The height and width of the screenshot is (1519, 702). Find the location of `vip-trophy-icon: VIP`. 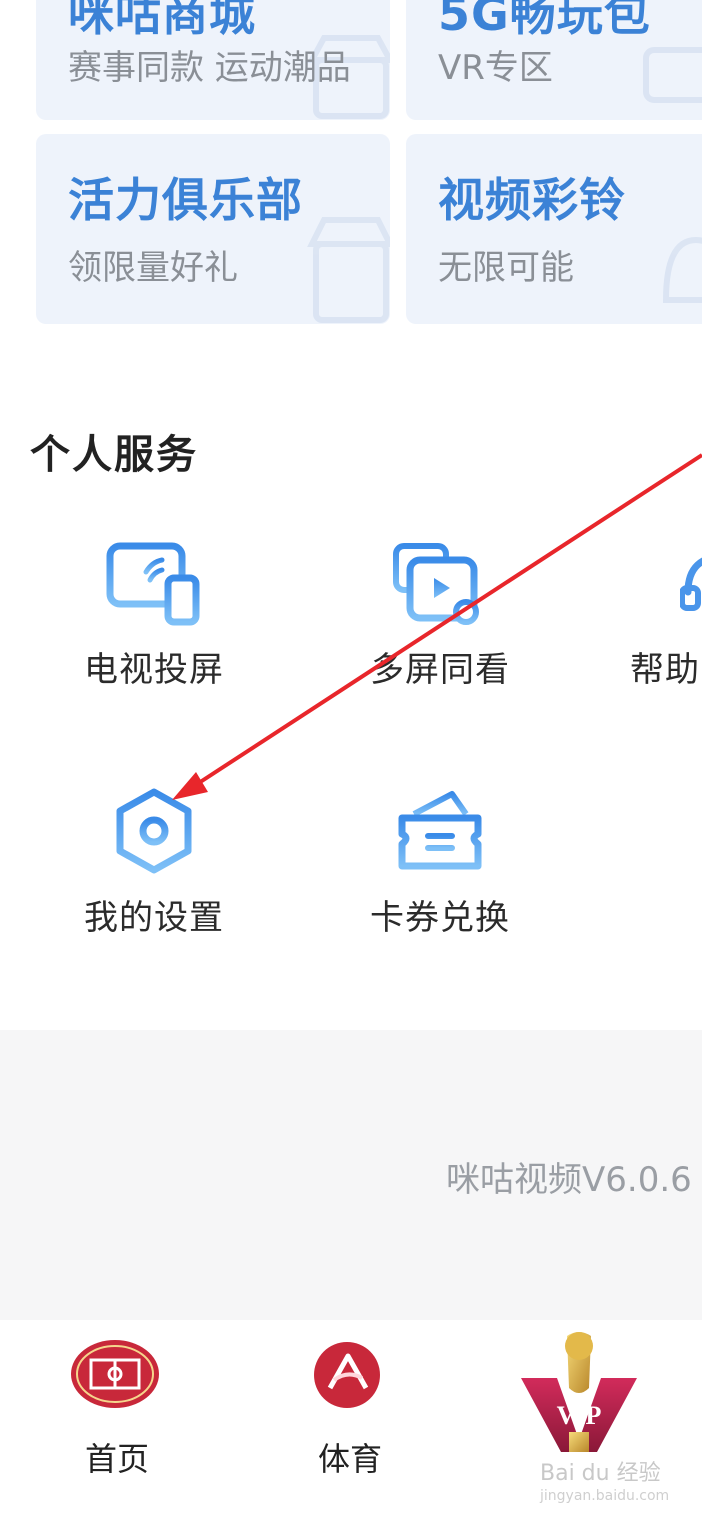

vip-trophy-icon: VIP is located at coordinates (579, 1392).